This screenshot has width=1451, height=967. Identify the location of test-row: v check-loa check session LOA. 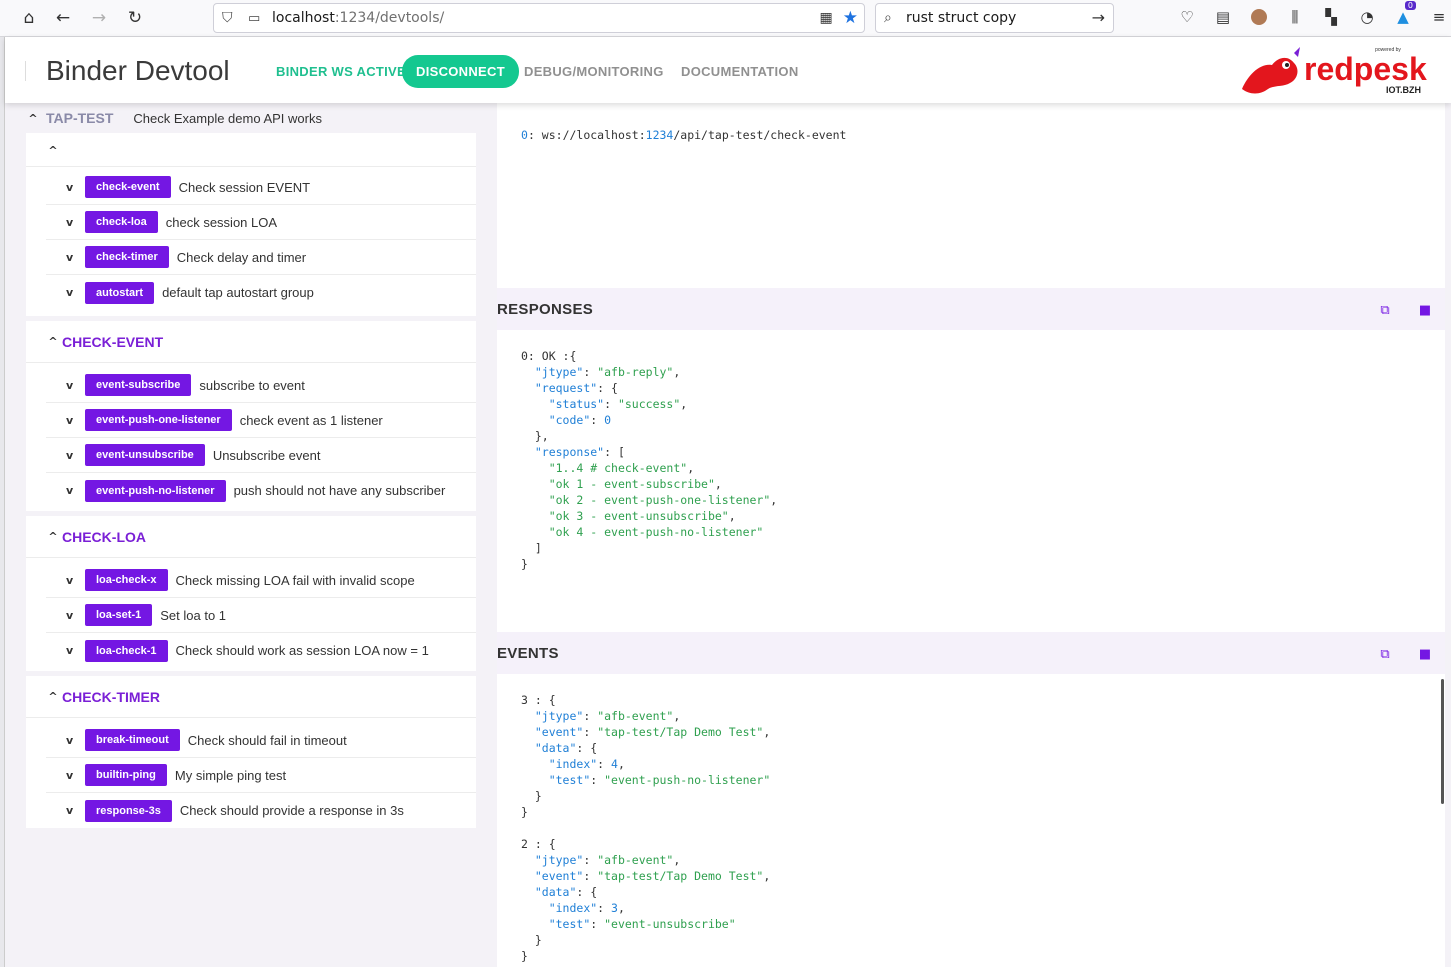
(261, 222).